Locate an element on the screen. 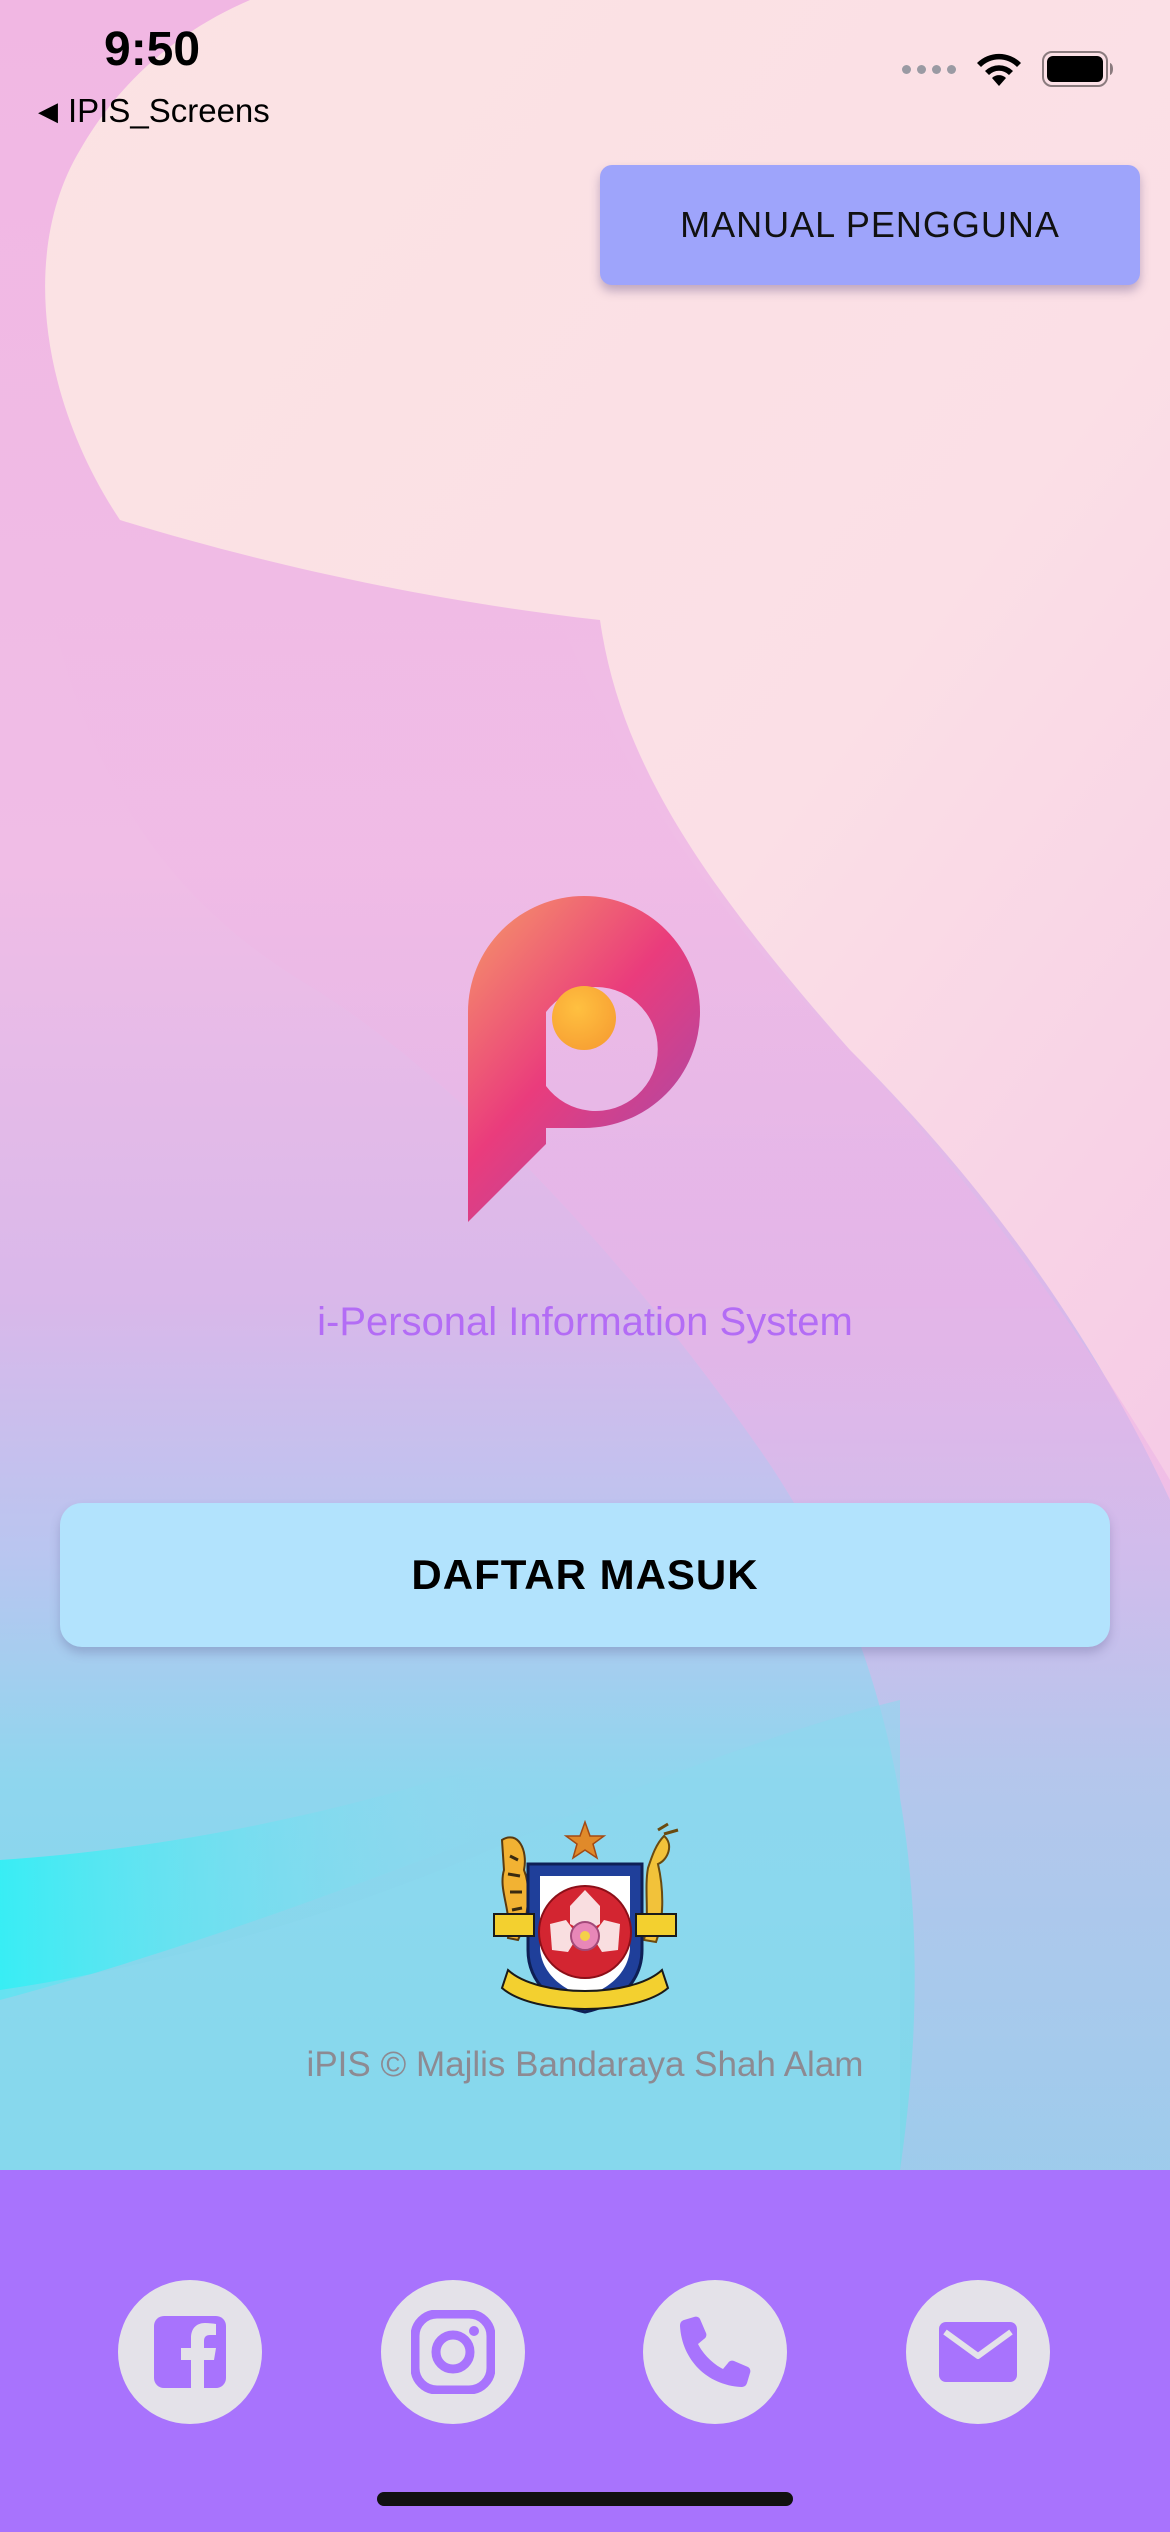 The width and height of the screenshot is (1170, 2532). mbsa-emblem-logo is located at coordinates (586, 1917).